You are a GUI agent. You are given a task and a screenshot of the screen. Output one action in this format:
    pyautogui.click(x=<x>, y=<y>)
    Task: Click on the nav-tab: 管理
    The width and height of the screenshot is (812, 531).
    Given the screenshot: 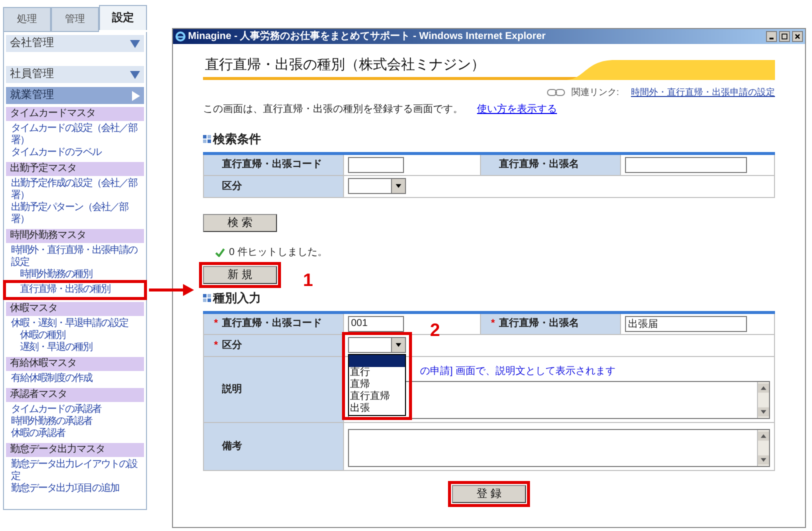 What is the action you would take?
    pyautogui.click(x=75, y=19)
    